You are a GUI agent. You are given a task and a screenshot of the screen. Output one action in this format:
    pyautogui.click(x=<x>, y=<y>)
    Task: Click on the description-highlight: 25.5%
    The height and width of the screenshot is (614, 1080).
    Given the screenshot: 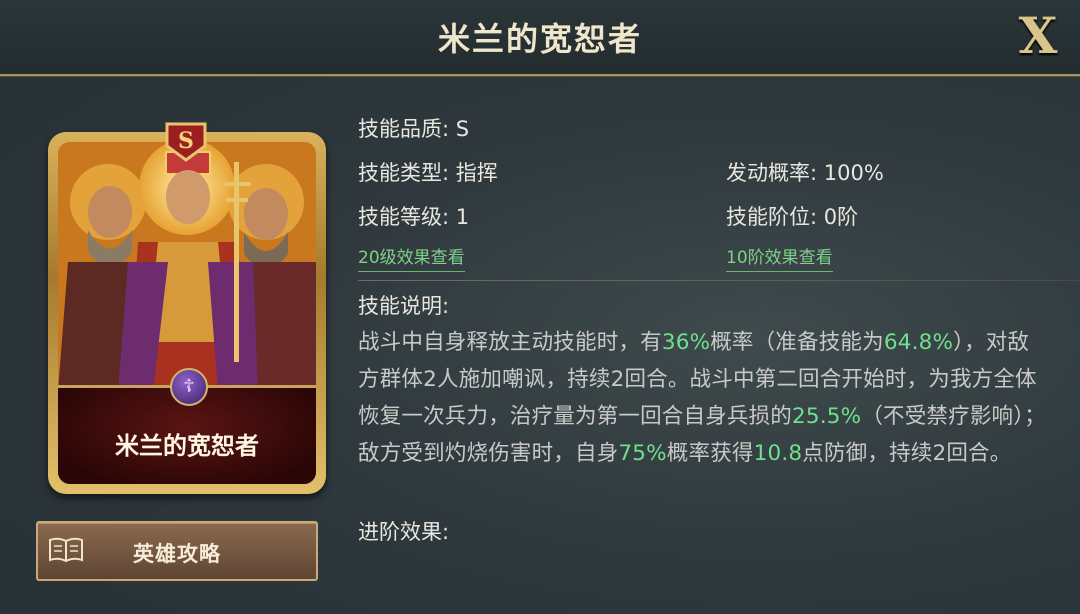 What is the action you would take?
    pyautogui.click(x=827, y=416)
    